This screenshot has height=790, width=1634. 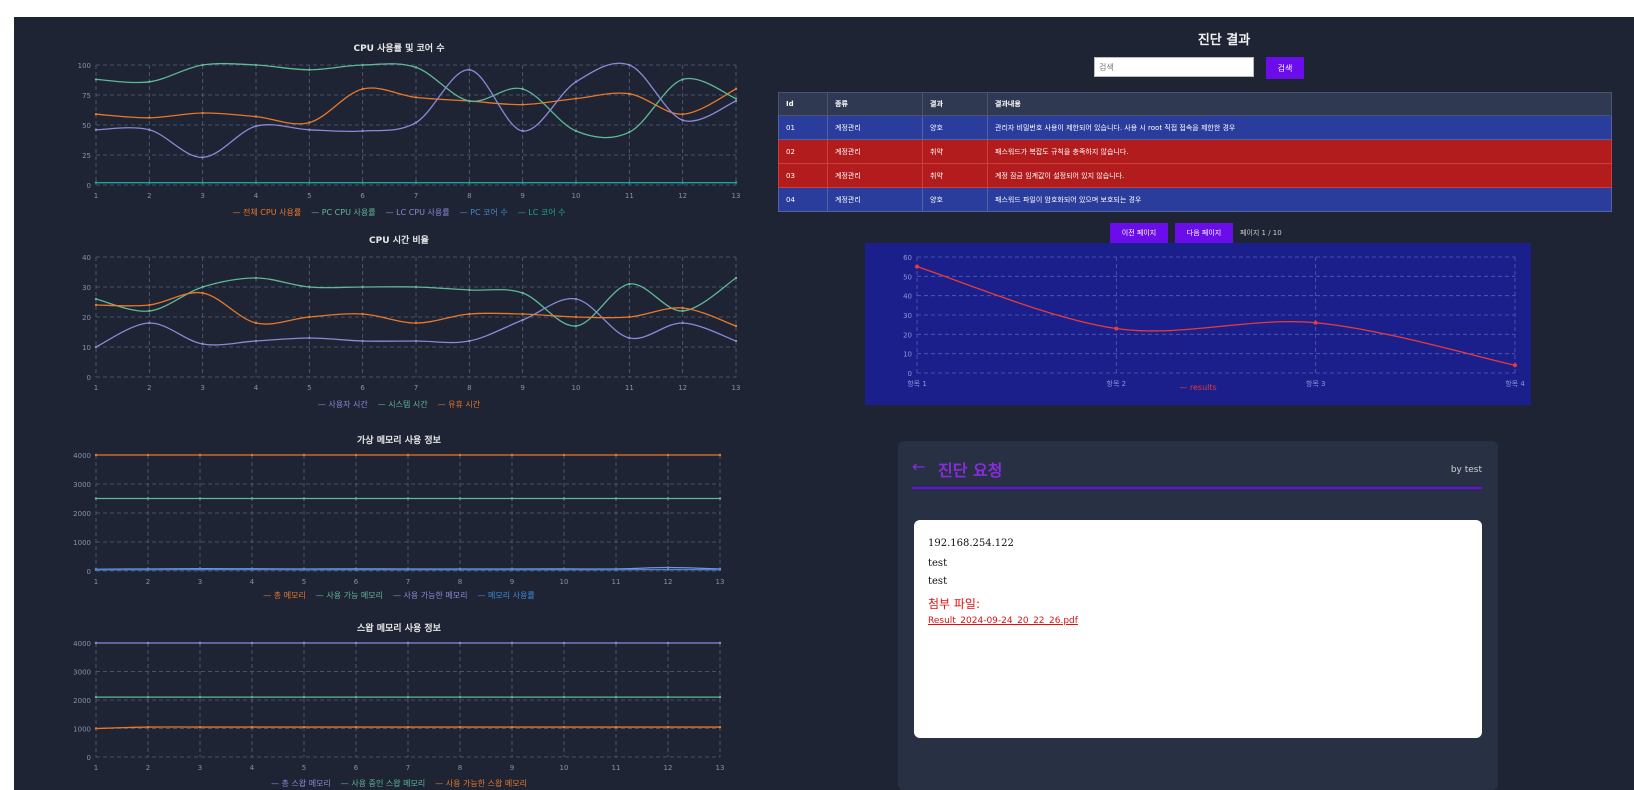 What do you see at coordinates (1285, 68) in the screenshot?
I see `search-button: 검색` at bounding box center [1285, 68].